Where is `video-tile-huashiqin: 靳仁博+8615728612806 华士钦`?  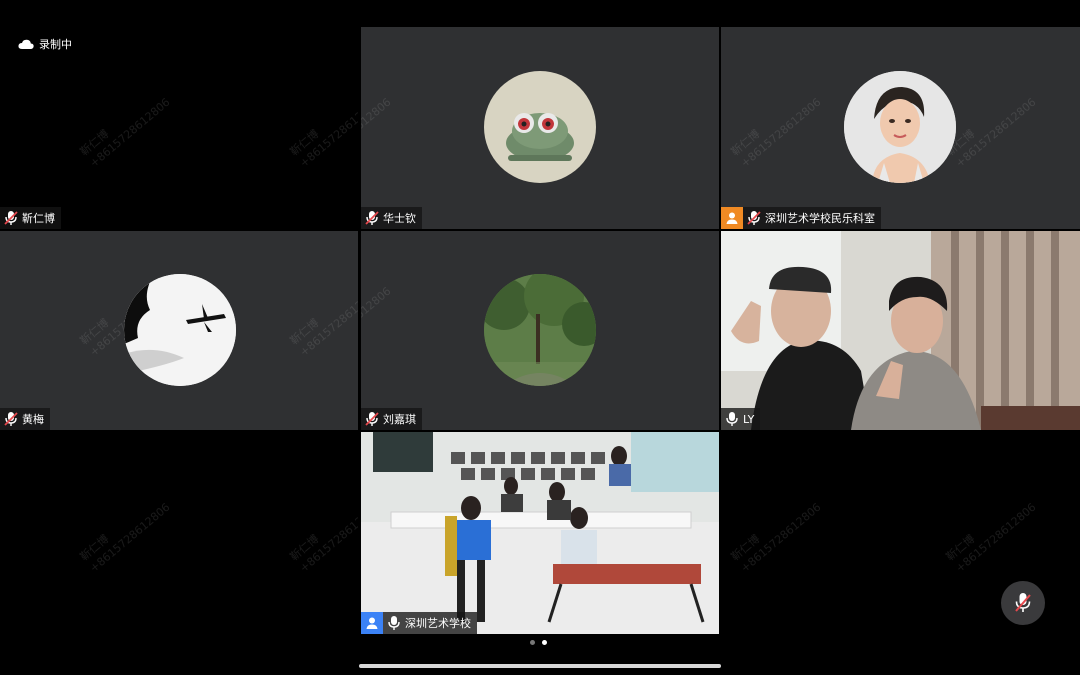
video-tile-huashiqin: 靳仁博+8615728612806 华士钦 is located at coordinates (540, 128).